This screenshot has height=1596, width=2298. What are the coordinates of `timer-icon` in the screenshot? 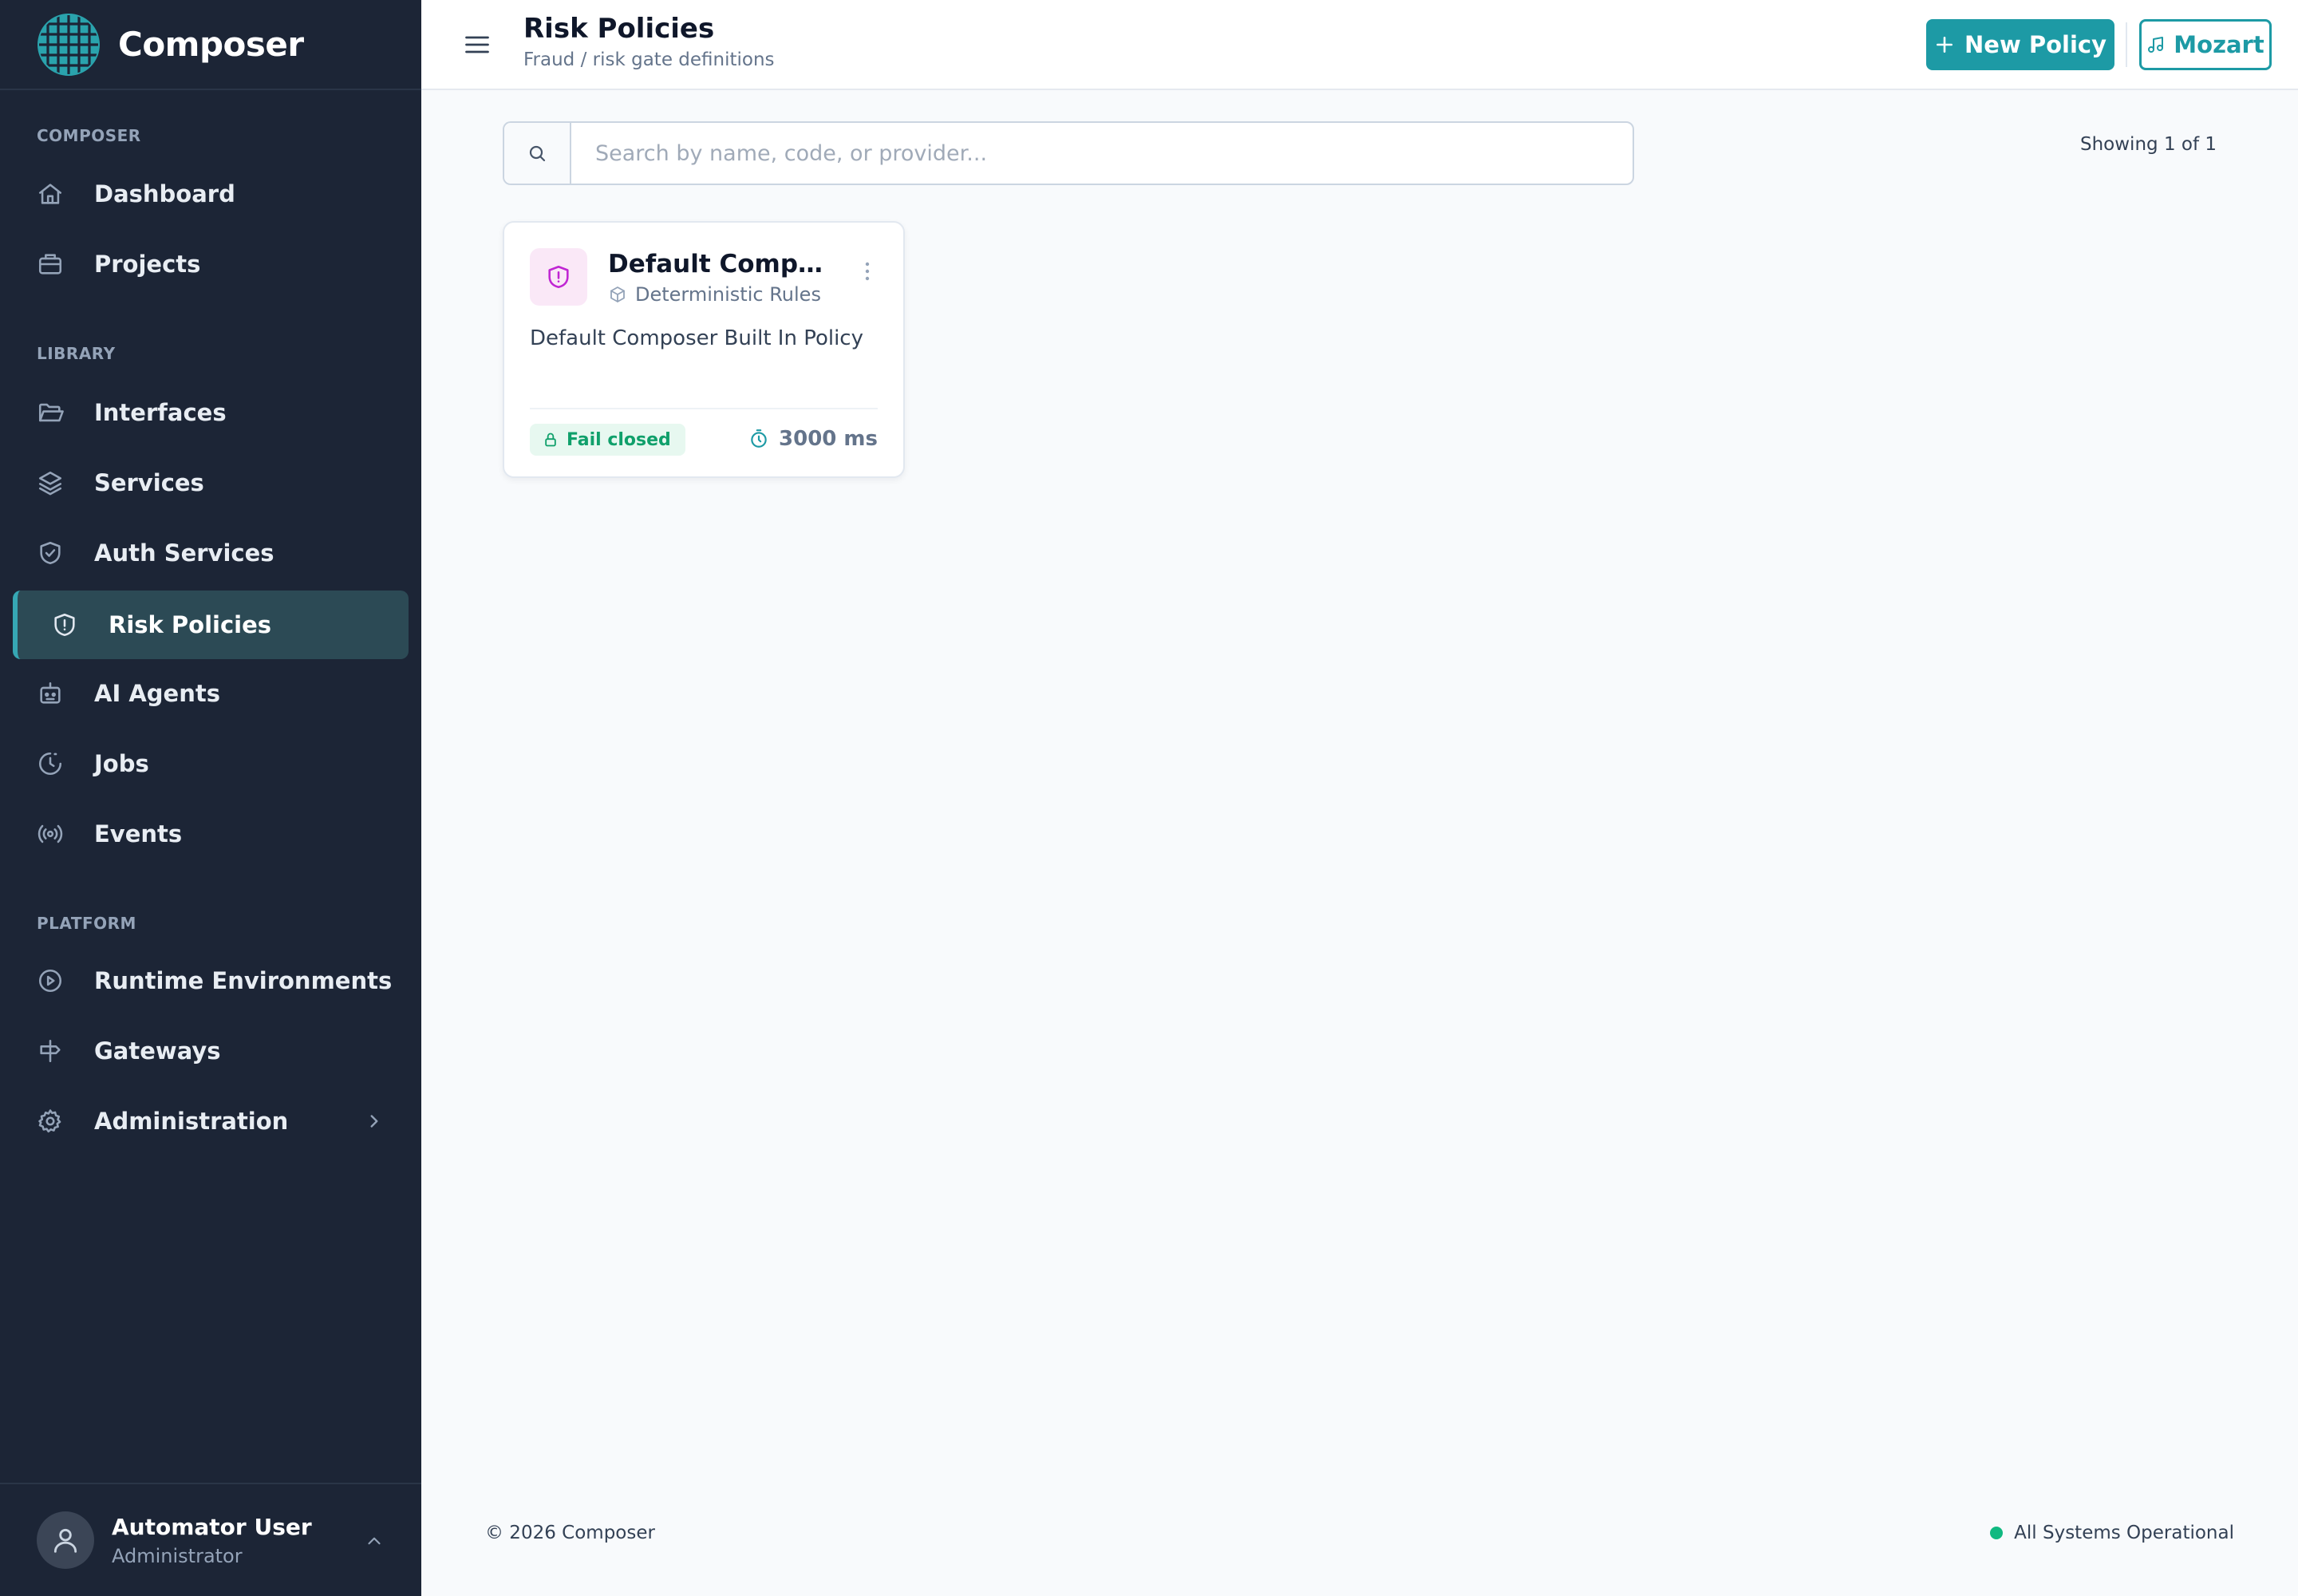 It's located at (759, 439).